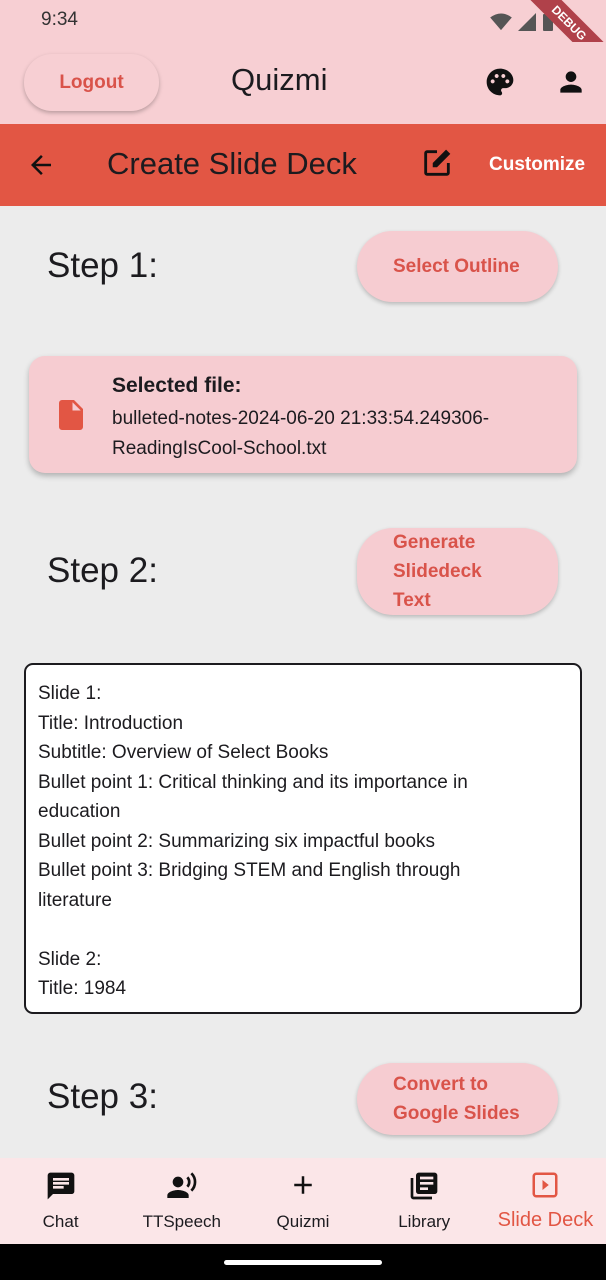 This screenshot has width=606, height=1280. I want to click on nav-item-quizmi: Quizmi, so click(302, 1201).